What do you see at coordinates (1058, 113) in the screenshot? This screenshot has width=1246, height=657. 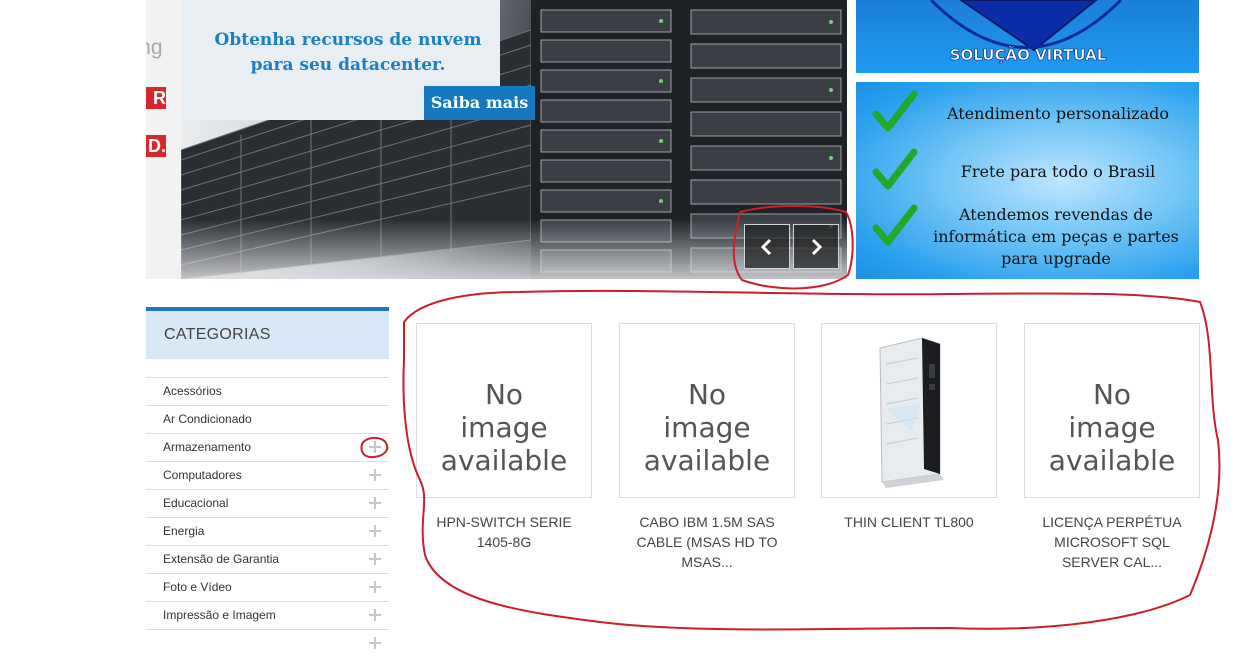 I see `feature-text: Atendimento personalizado` at bounding box center [1058, 113].